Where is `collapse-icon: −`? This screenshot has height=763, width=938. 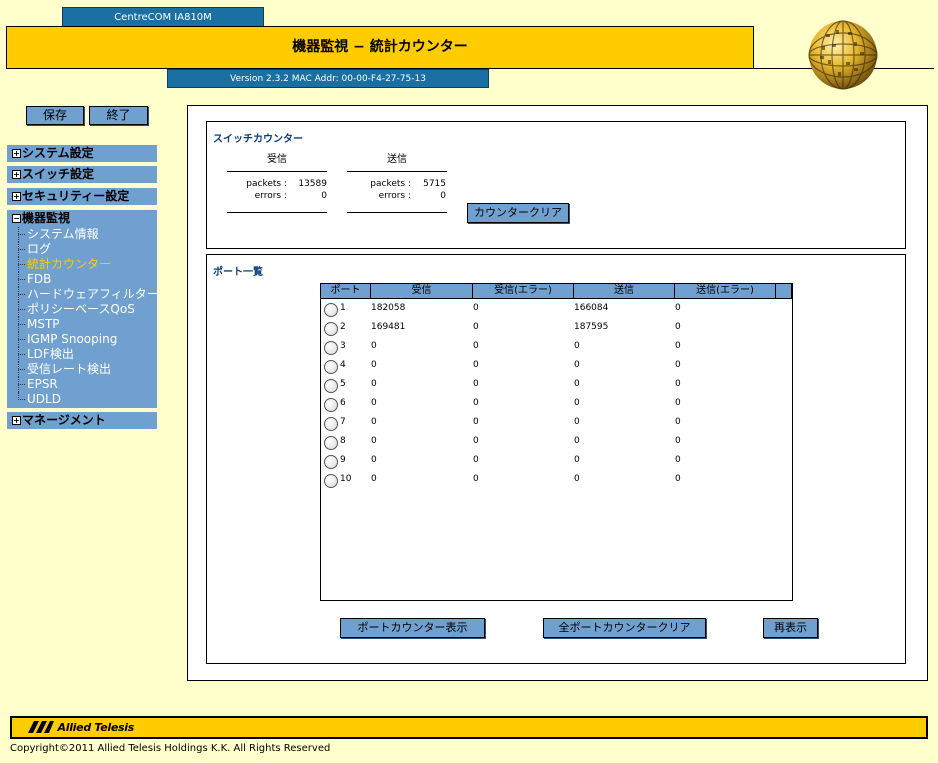 collapse-icon: − is located at coordinates (16, 218).